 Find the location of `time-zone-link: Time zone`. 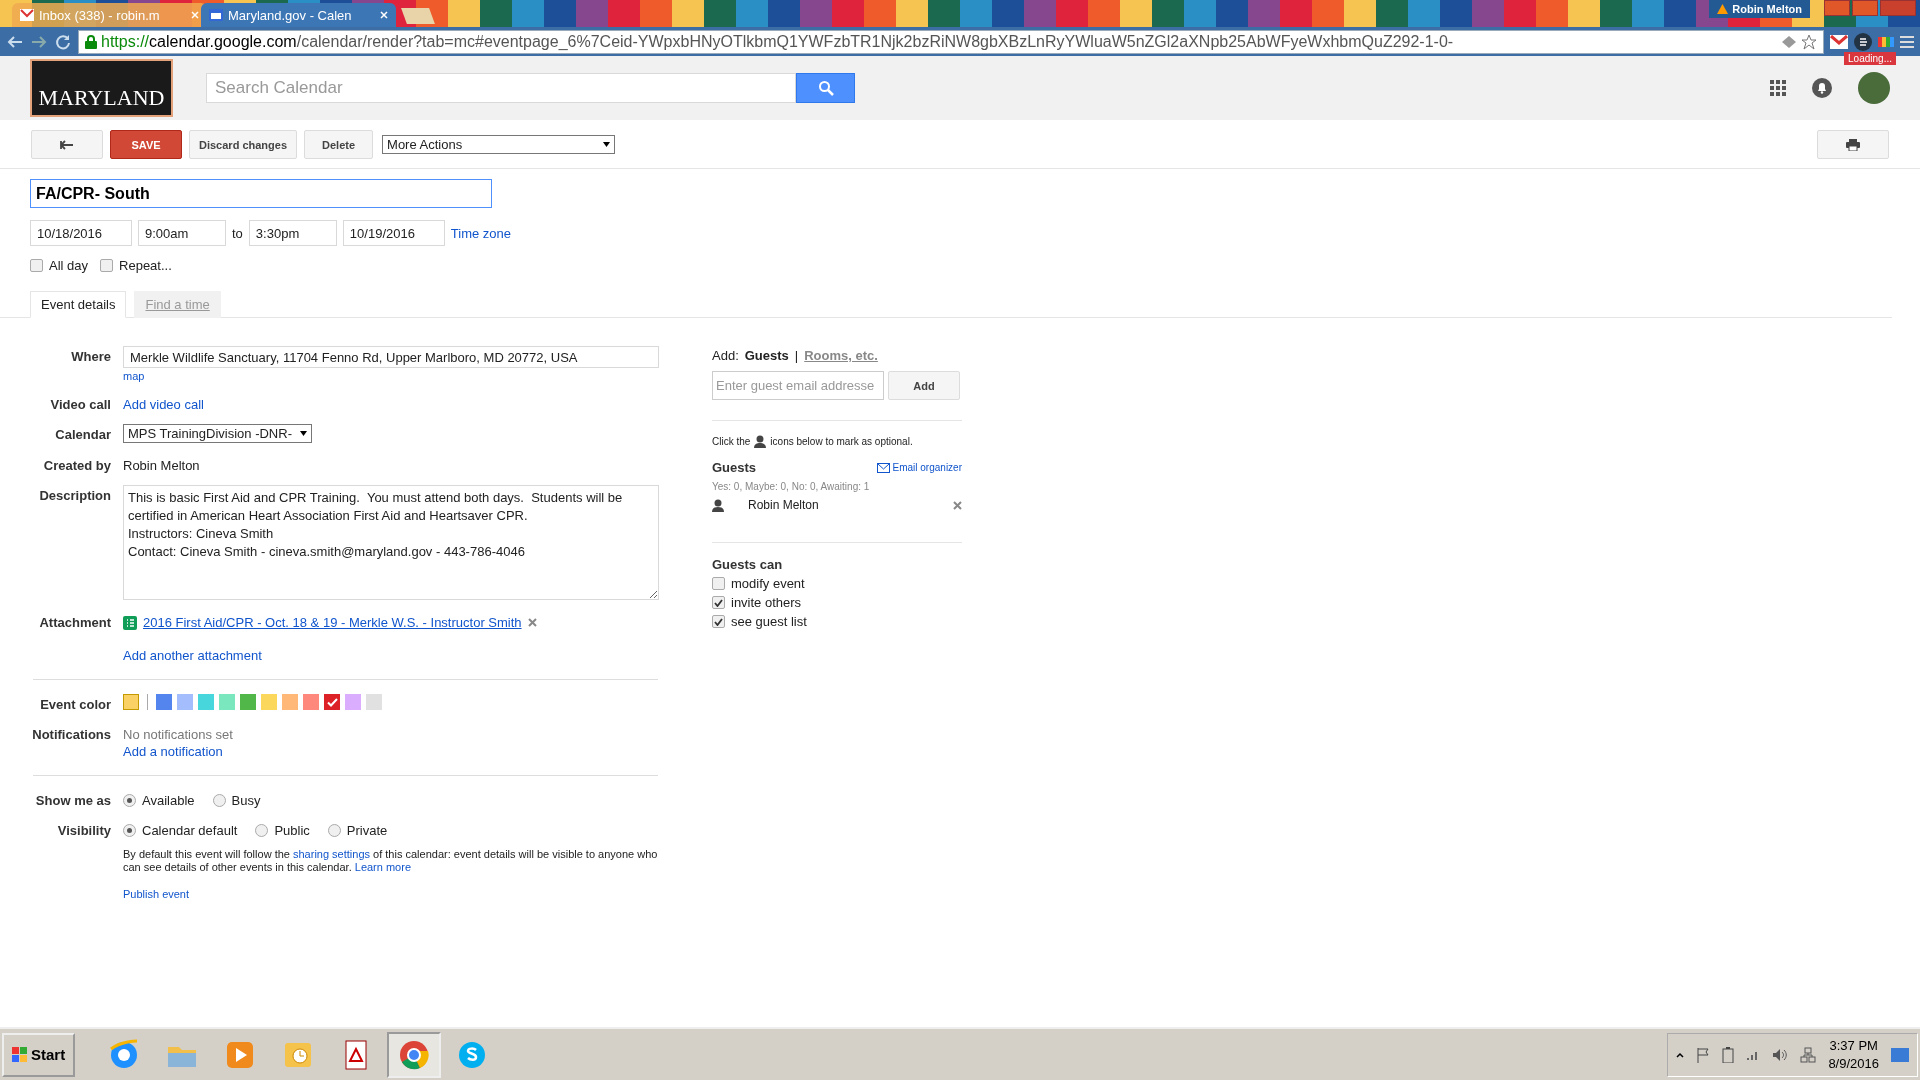

time-zone-link: Time zone is located at coordinates (481, 233).